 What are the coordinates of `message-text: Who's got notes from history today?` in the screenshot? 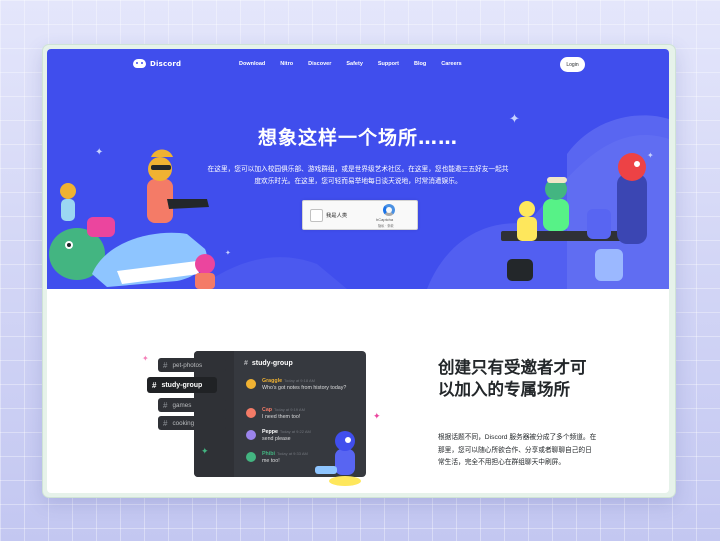 It's located at (304, 388).